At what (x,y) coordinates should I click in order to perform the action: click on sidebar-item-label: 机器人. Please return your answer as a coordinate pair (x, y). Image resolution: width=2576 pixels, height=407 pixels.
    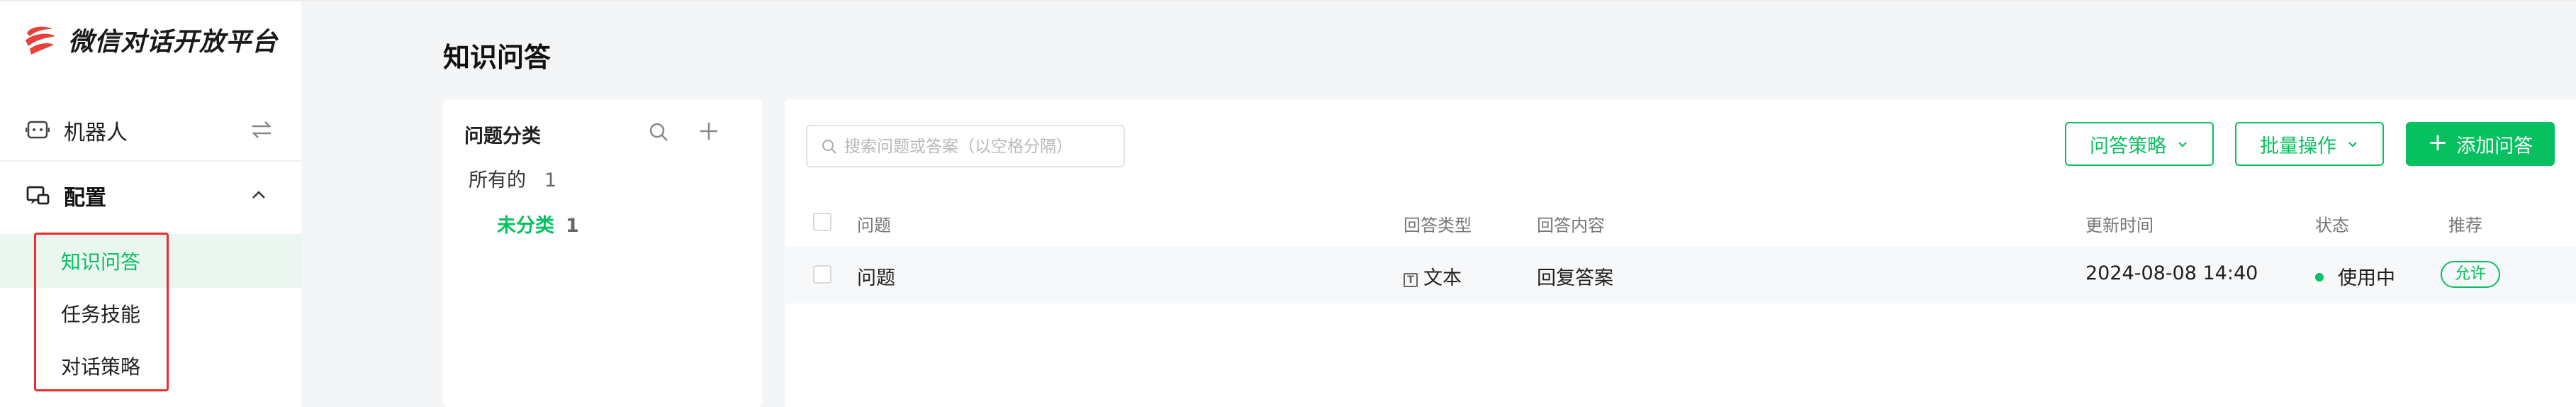
    Looking at the image, I should click on (96, 133).